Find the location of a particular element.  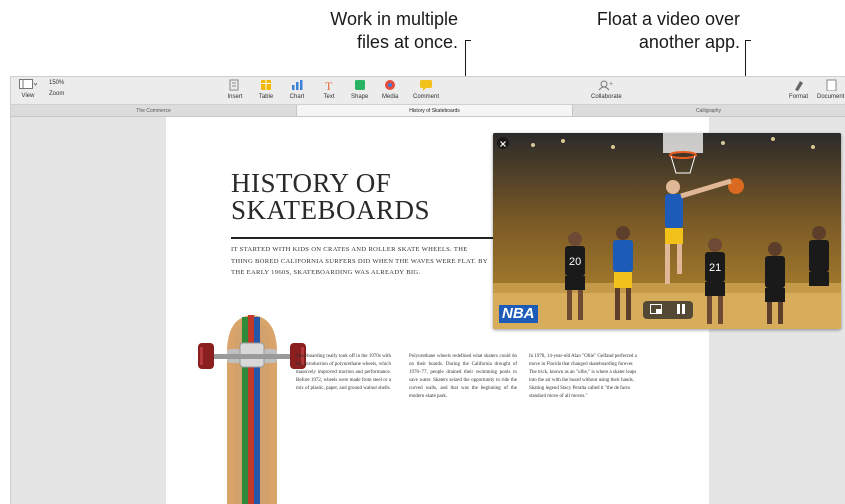

skateboard-image is located at coordinates (252, 409).